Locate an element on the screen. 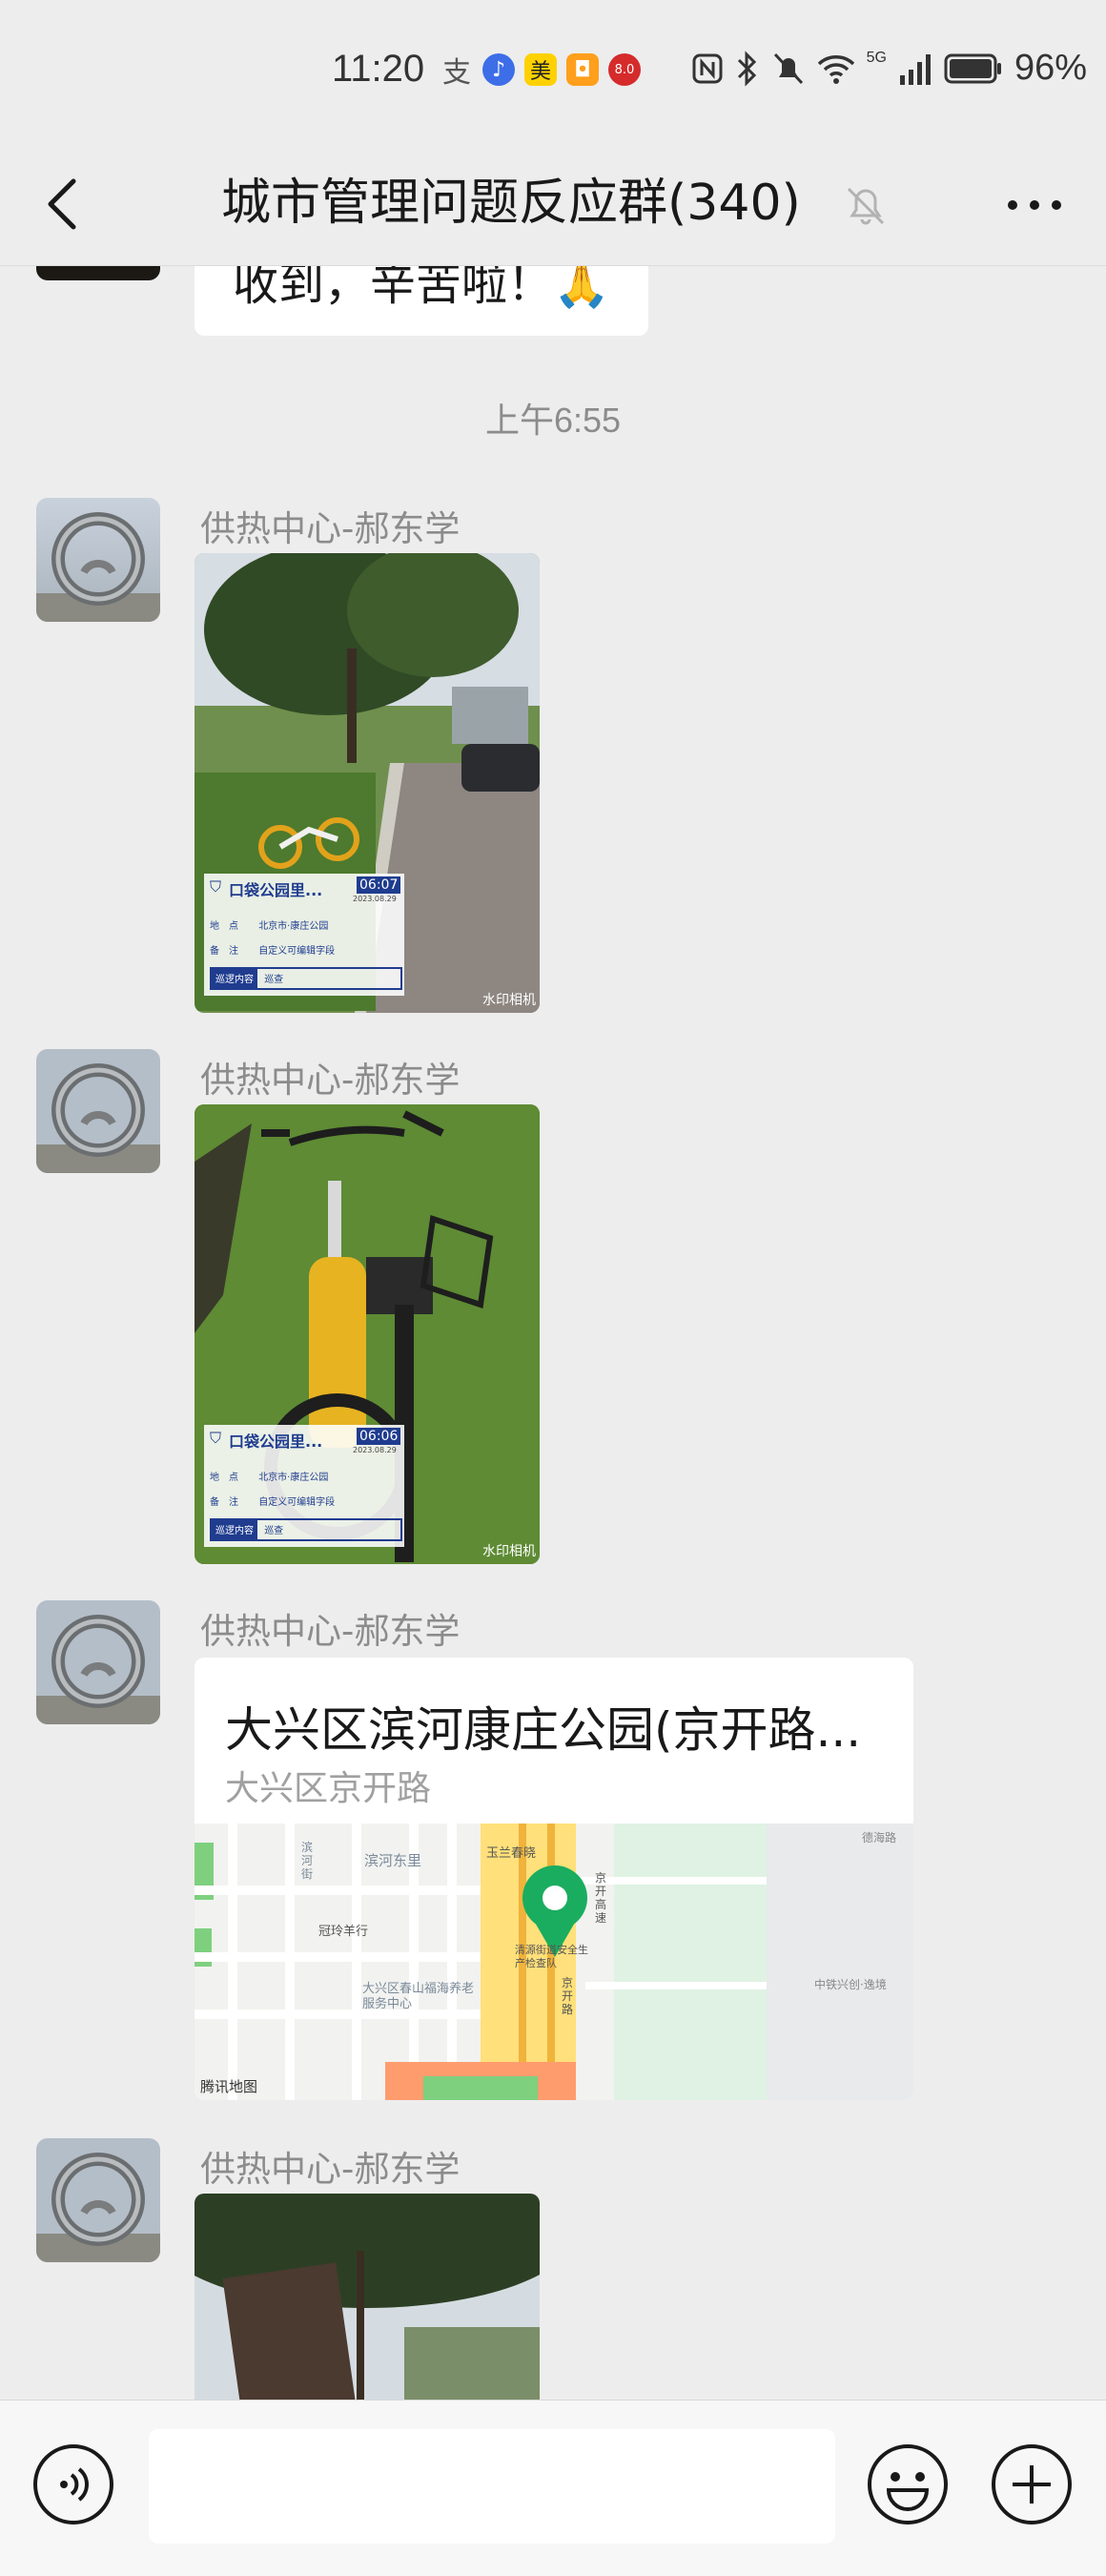  chat-title: 城市管理问题反应群(340) is located at coordinates (511, 203).